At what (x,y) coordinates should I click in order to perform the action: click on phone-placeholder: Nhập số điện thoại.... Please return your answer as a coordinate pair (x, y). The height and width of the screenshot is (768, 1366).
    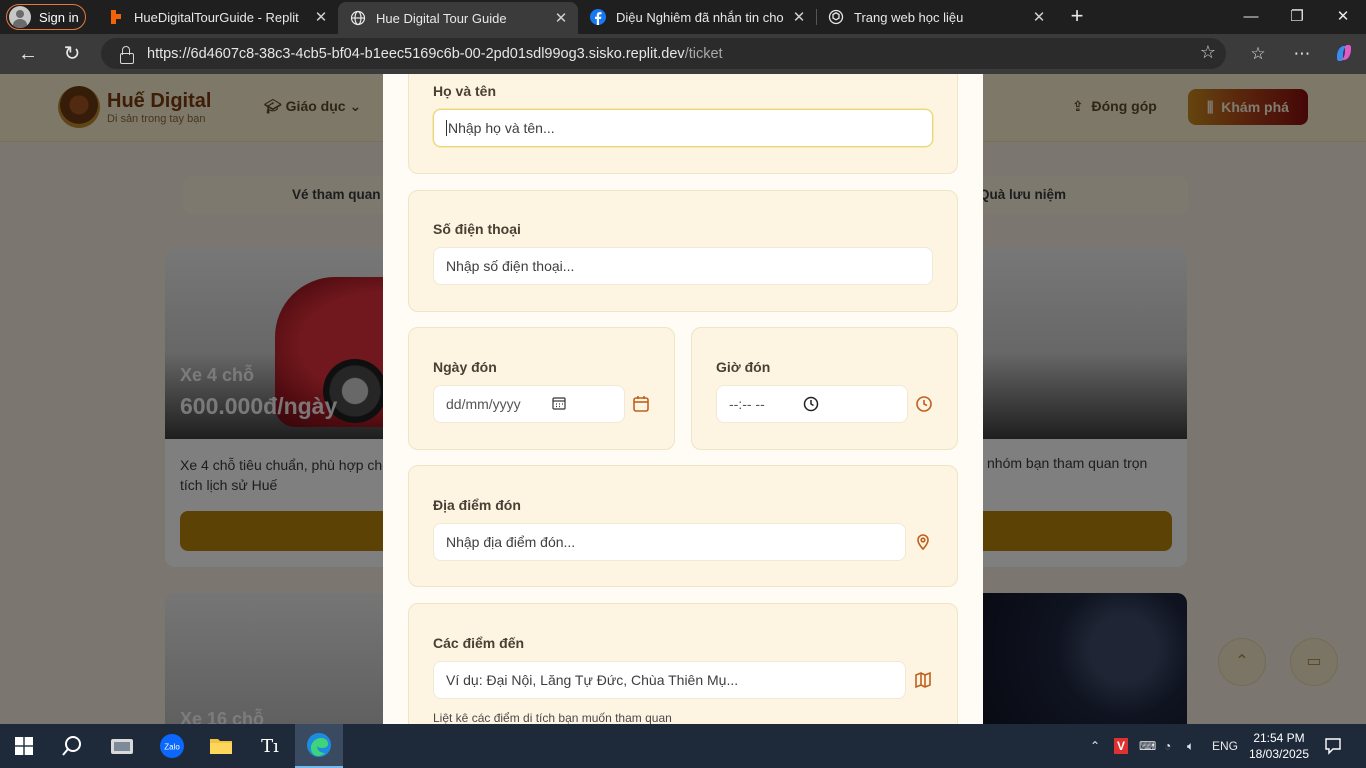
    Looking at the image, I should click on (510, 266).